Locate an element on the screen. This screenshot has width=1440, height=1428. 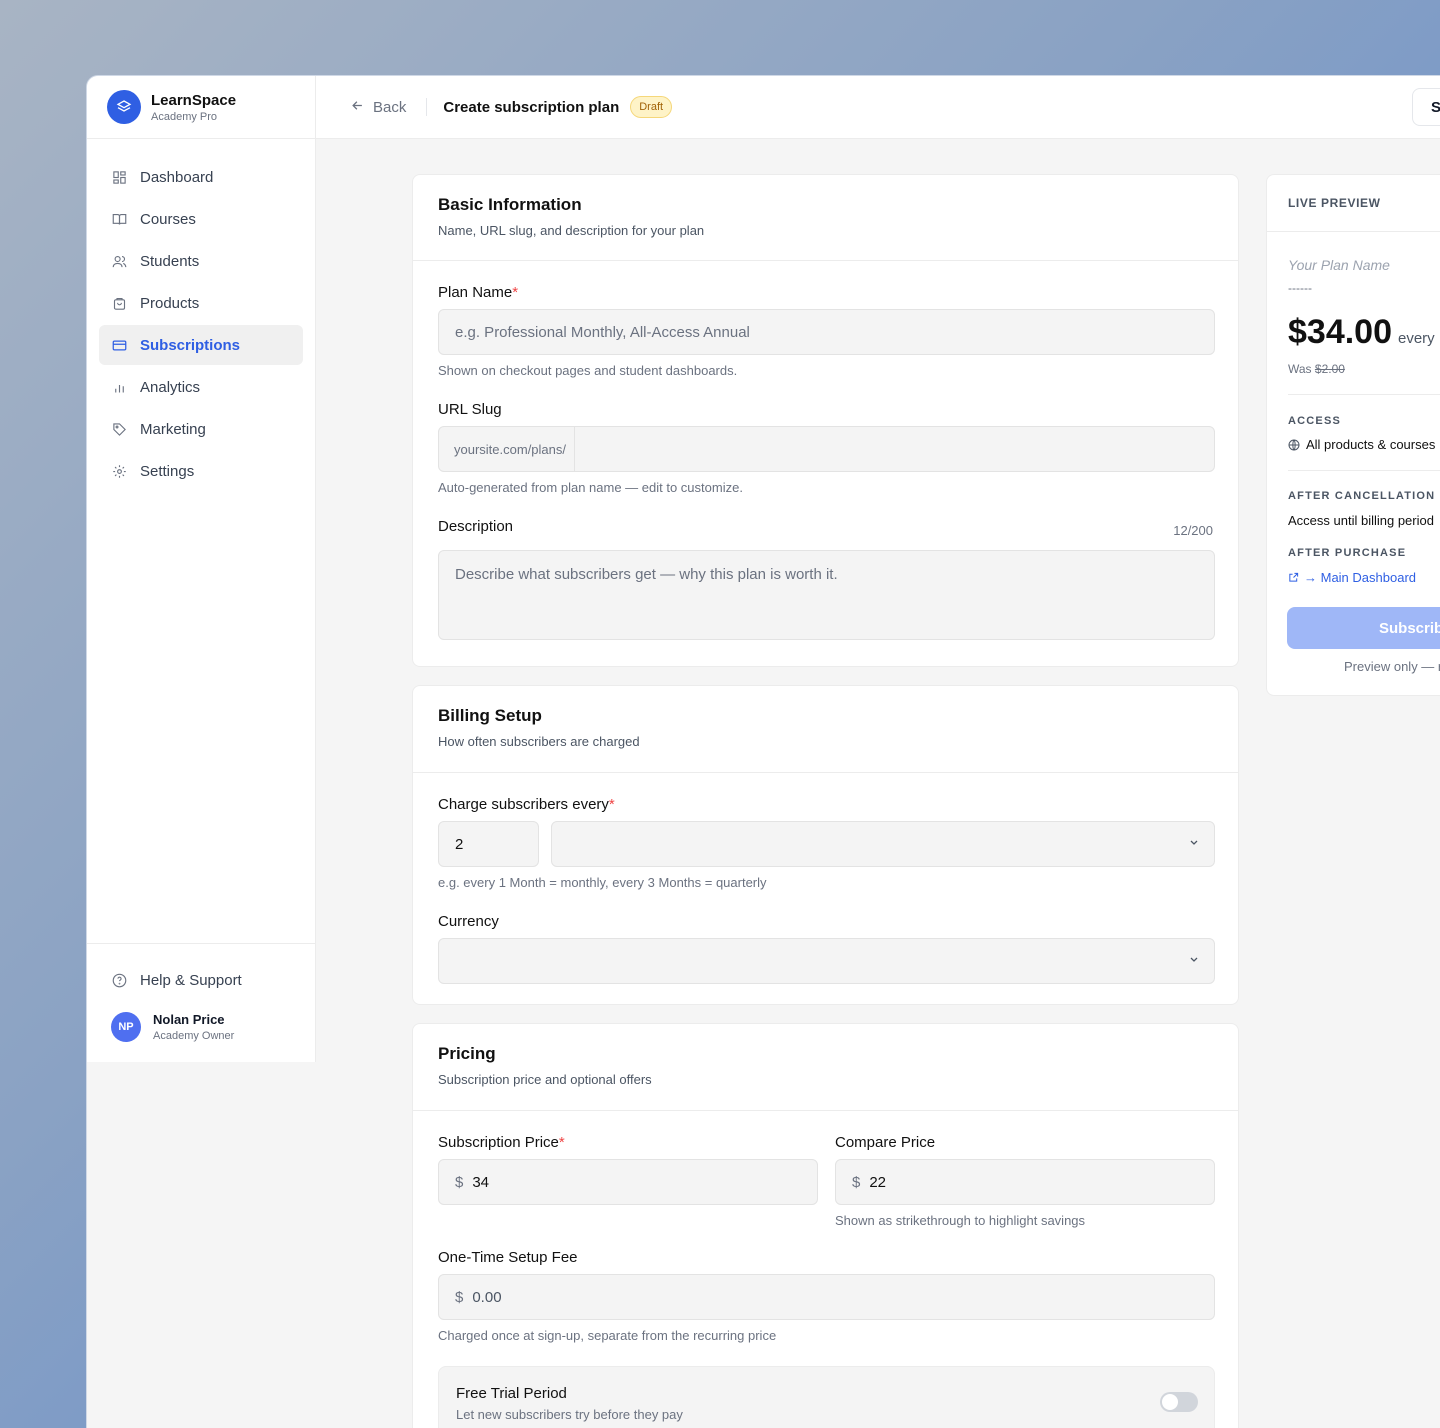
arrow-left-icon is located at coordinates (357, 107).